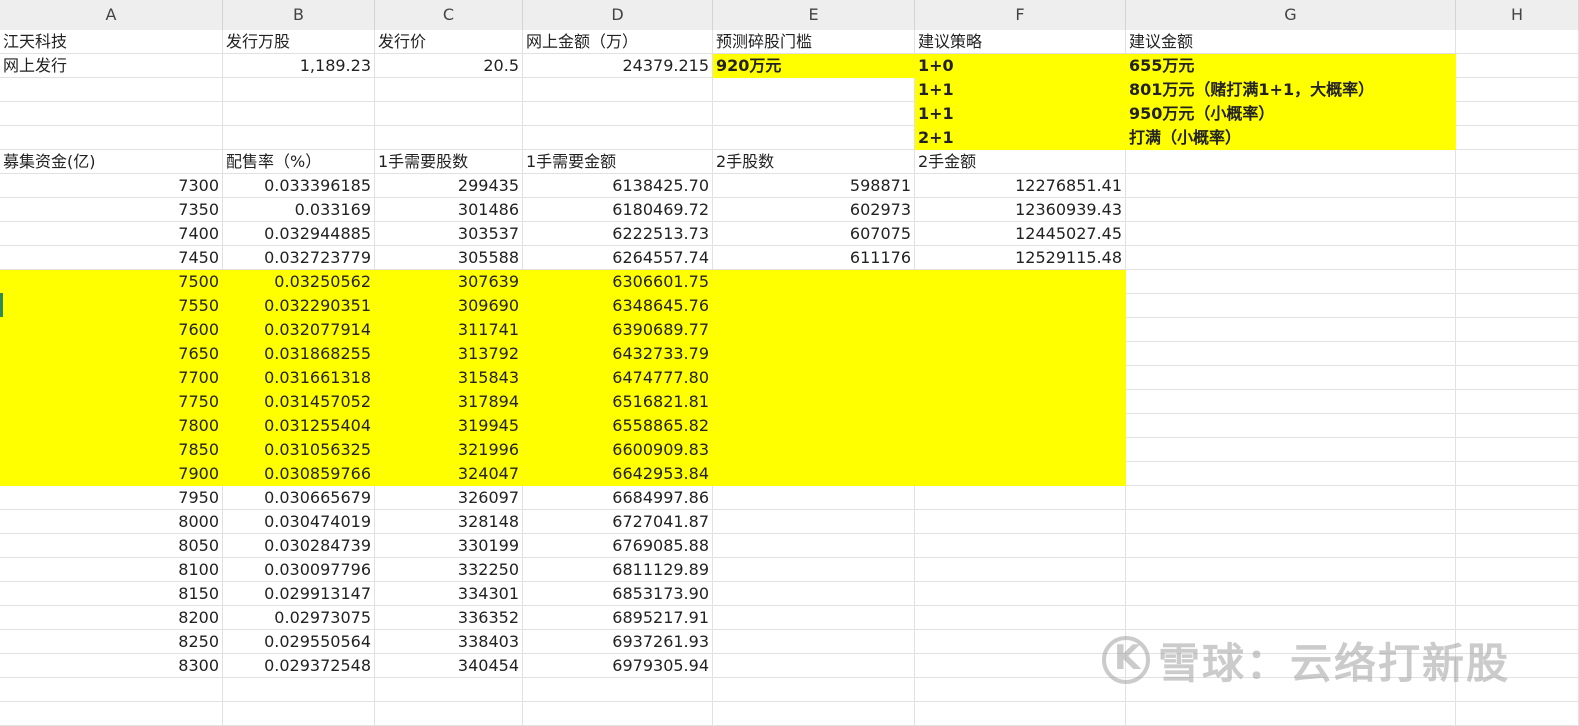 Image resolution: width=1579 pixels, height=726 pixels. I want to click on cell-a17: 7800, so click(111, 426).